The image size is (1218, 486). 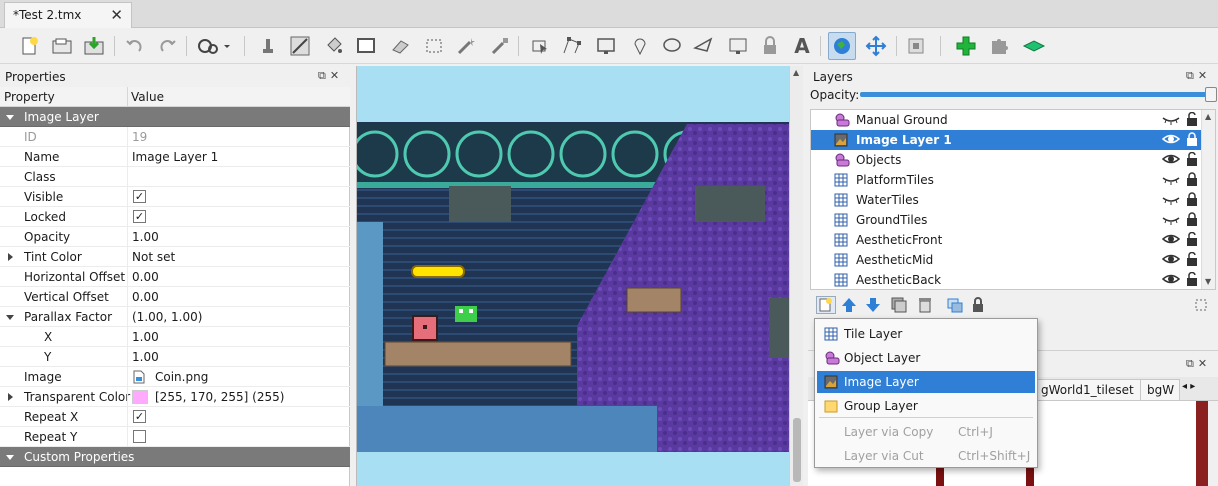 I want to click on document-tab: *Test 2.tmx ✕, so click(x=68, y=15).